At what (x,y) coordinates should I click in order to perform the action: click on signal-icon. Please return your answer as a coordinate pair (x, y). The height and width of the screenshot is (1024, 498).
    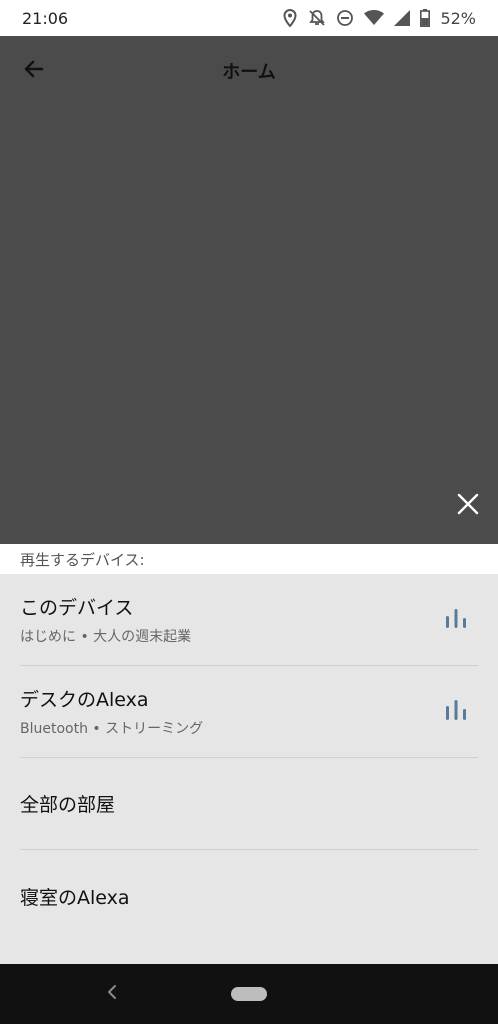
    Looking at the image, I should click on (402, 18).